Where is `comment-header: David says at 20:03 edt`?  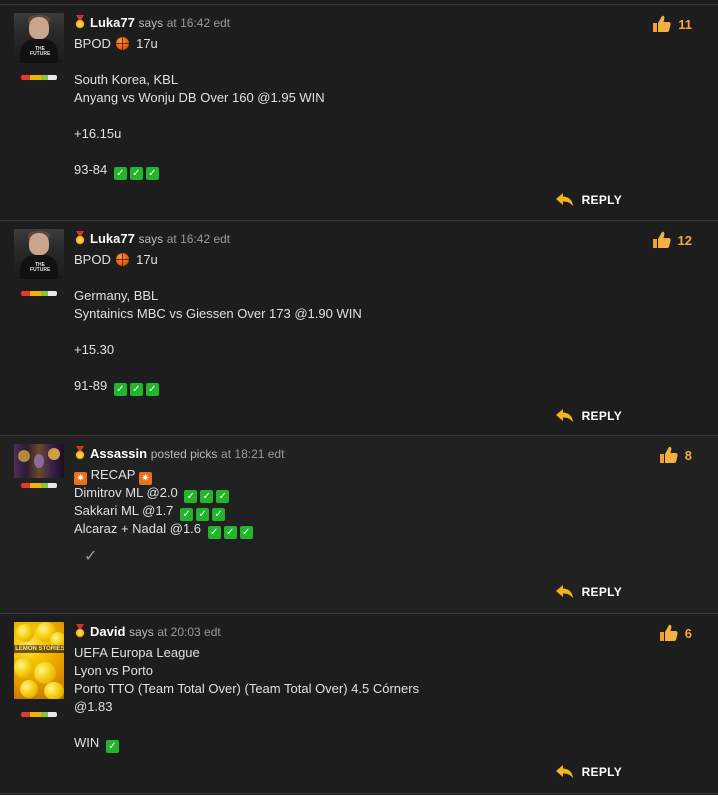
comment-header: David says at 20:03 edt is located at coordinates (147, 632).